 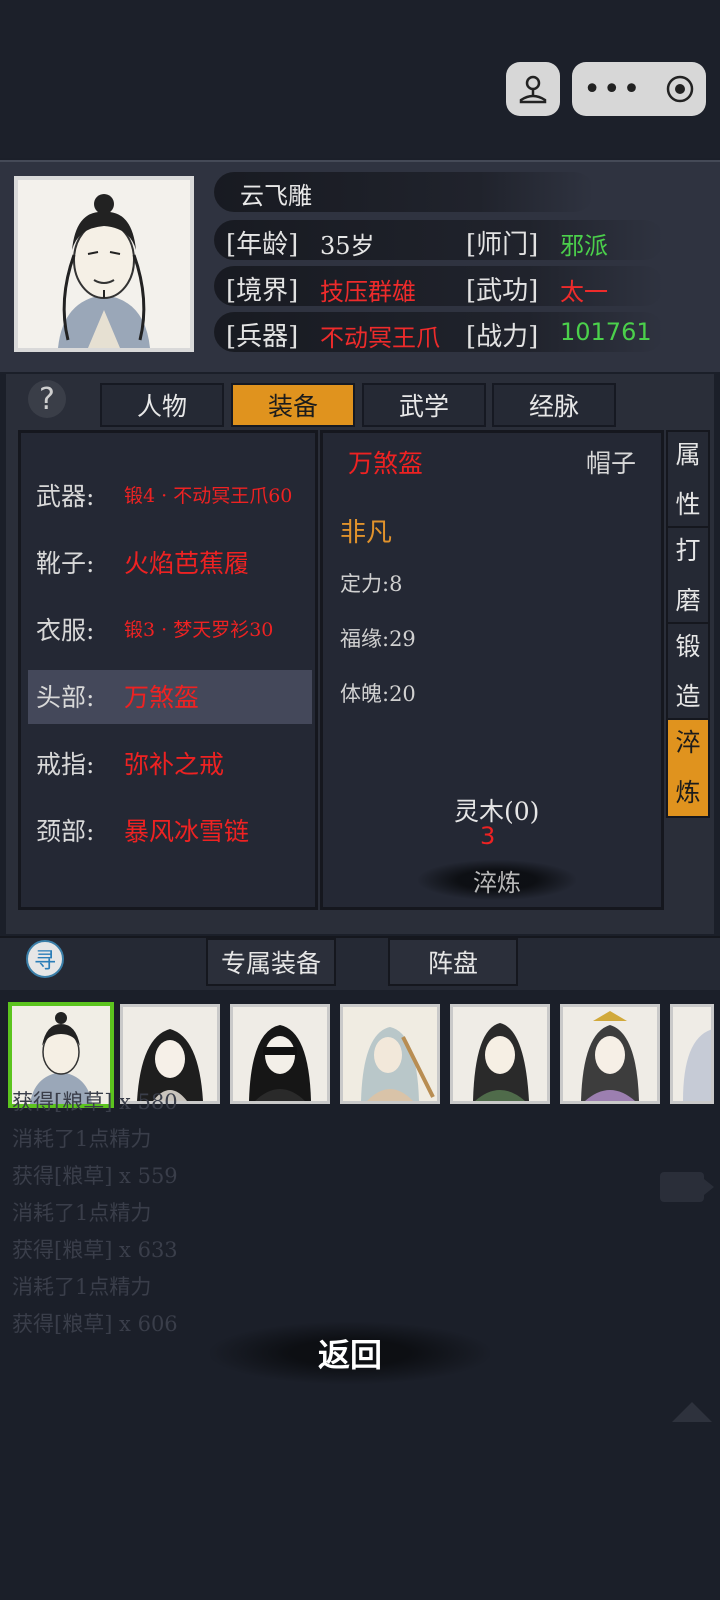 What do you see at coordinates (208, 494) in the screenshot?
I see `equipment-item: 锻4 · 不动冥王爪60` at bounding box center [208, 494].